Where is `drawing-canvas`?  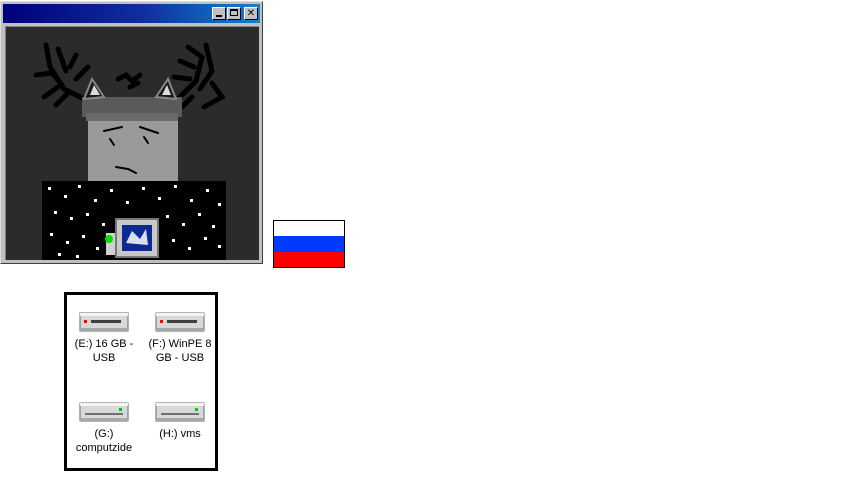 drawing-canvas is located at coordinates (132, 143).